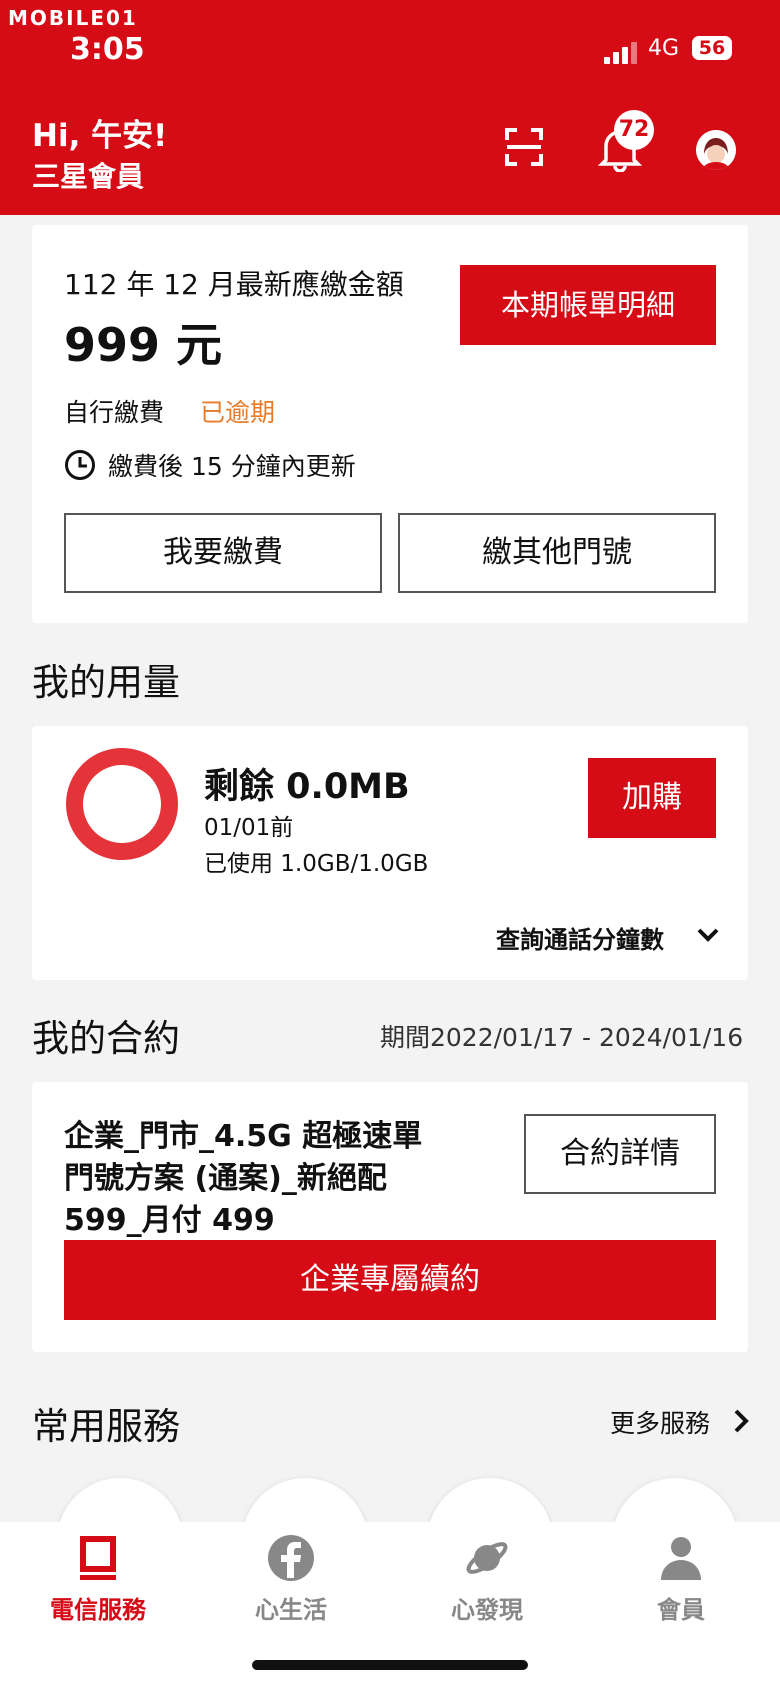 This screenshot has height=1688, width=780. Describe the element at coordinates (681, 1610) in the screenshot. I see `tab-label: 會員` at that location.